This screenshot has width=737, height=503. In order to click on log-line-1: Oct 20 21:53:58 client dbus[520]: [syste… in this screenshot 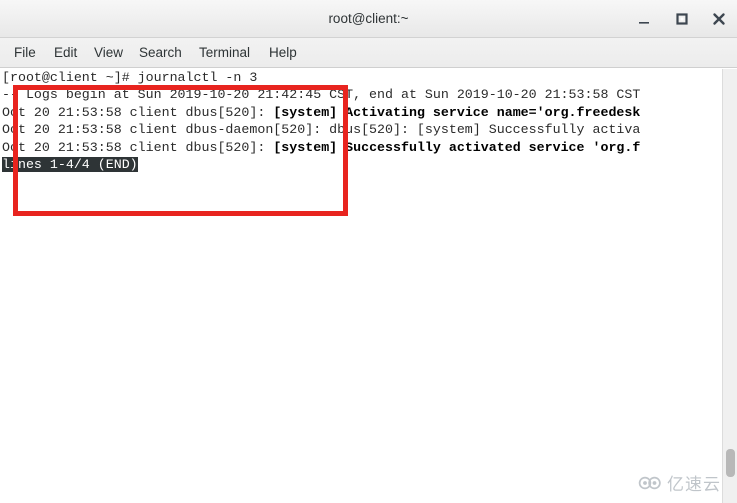, I will do `click(321, 112)`.